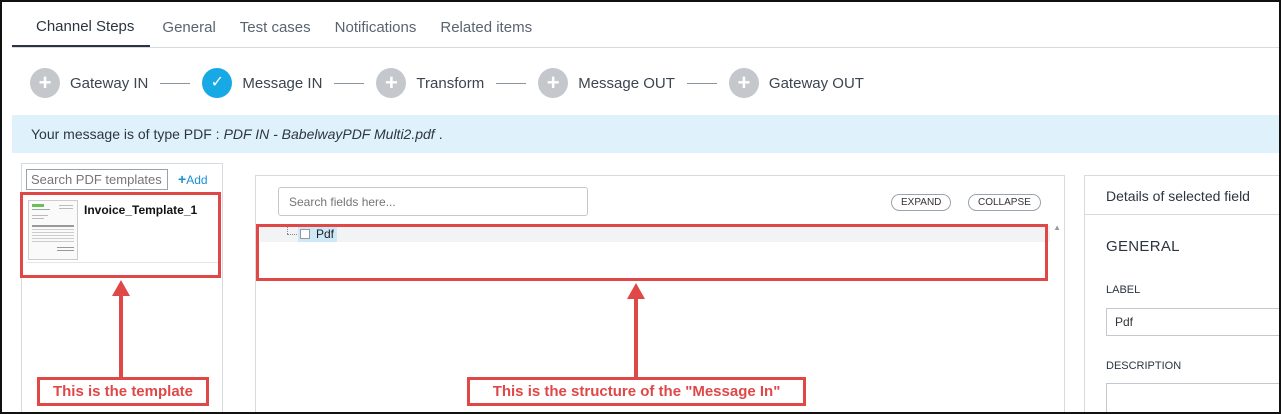  What do you see at coordinates (329, 134) in the screenshot?
I see `banner-filename: PDF IN - BabelwayPDF Multi2.pdf` at bounding box center [329, 134].